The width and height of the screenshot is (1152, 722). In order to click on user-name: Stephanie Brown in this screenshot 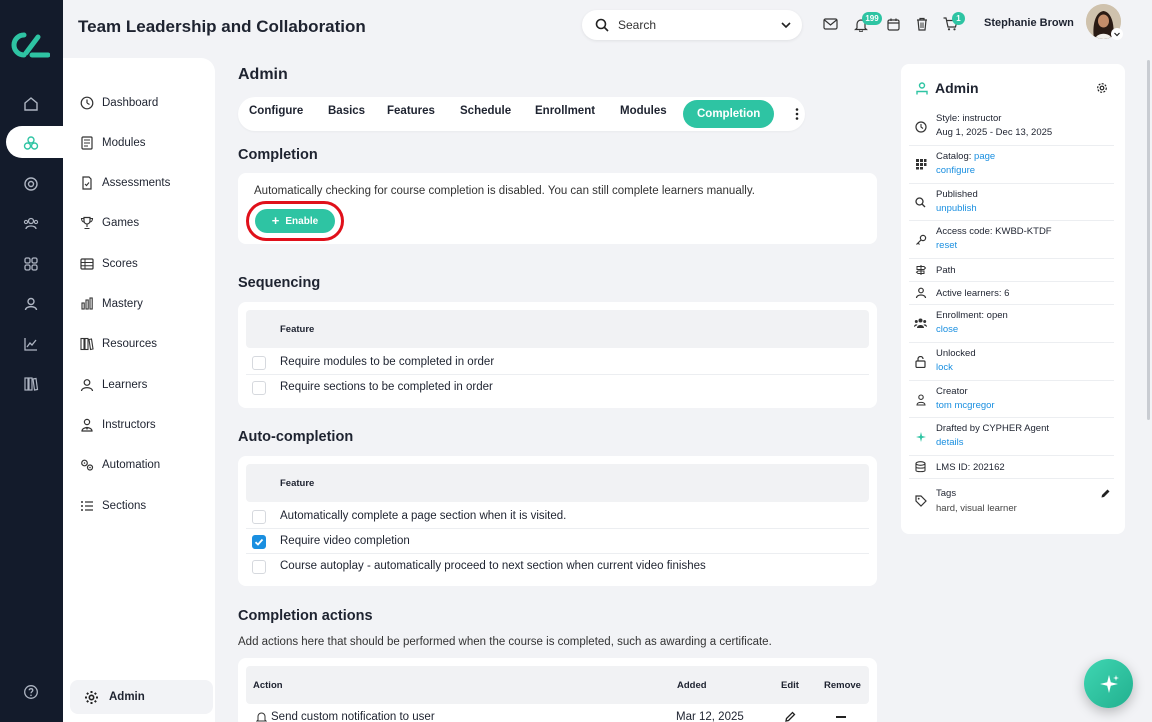, I will do `click(1029, 23)`.